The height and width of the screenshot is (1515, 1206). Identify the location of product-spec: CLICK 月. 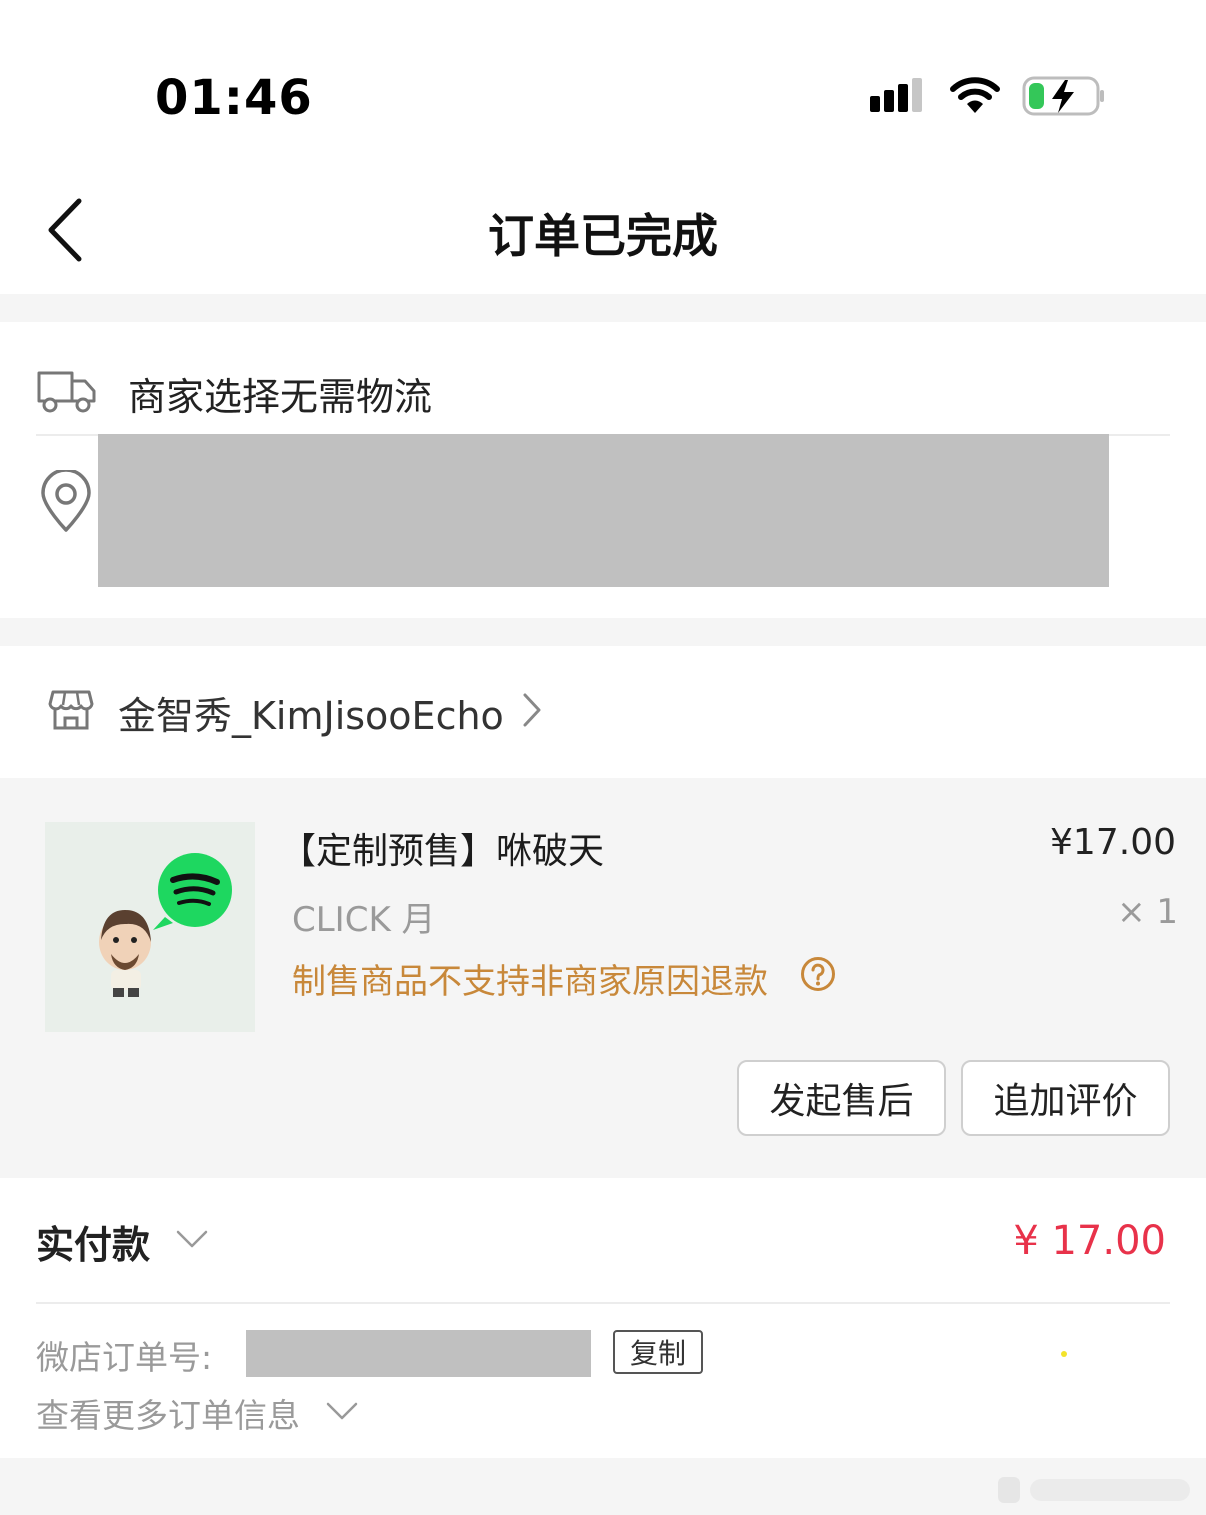
(364, 920).